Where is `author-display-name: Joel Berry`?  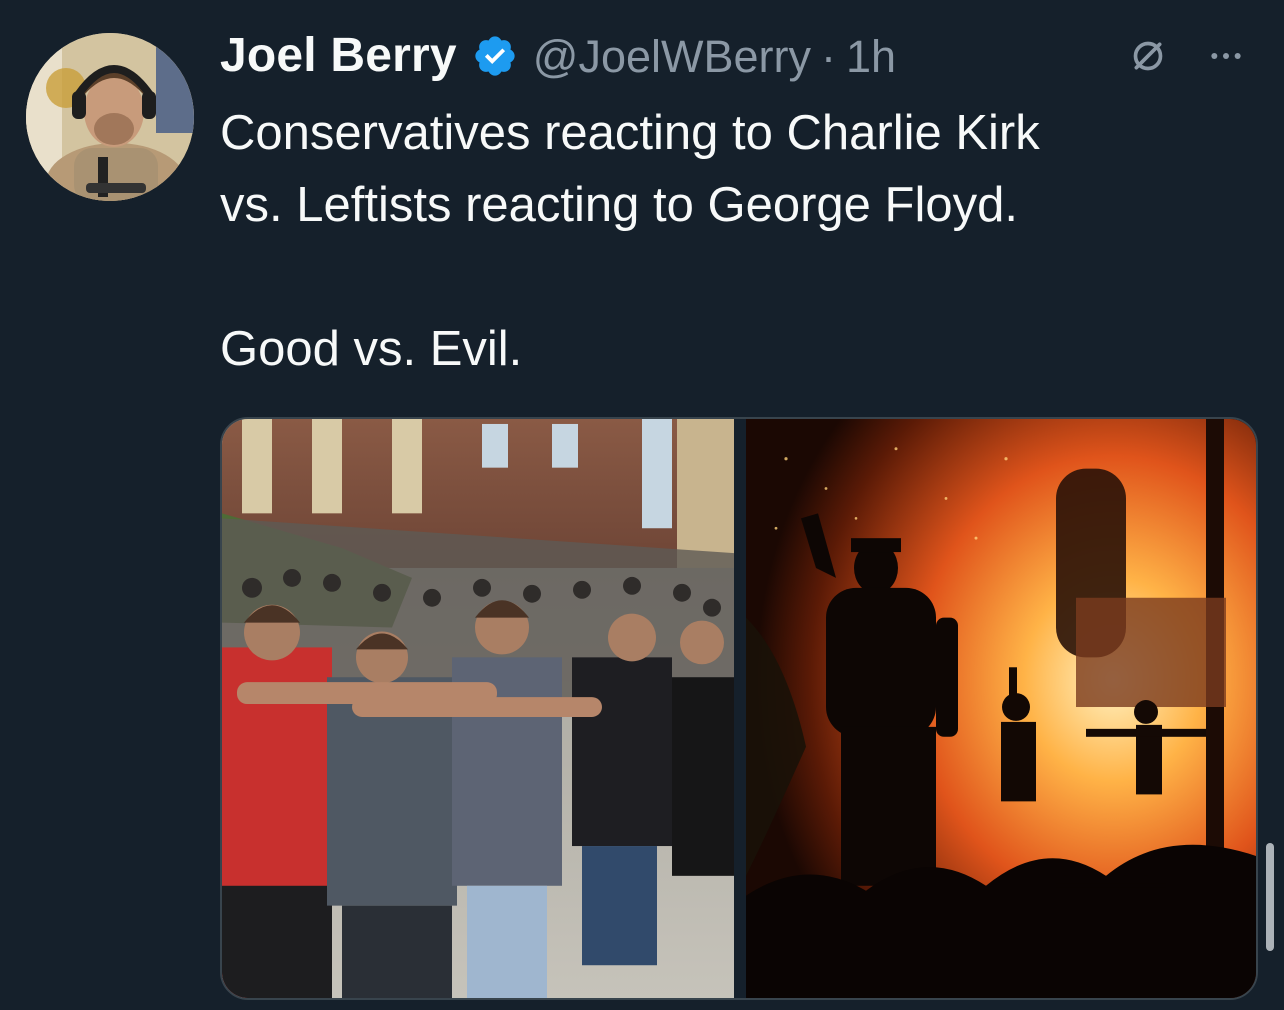
author-display-name: Joel Berry is located at coordinates (338, 56).